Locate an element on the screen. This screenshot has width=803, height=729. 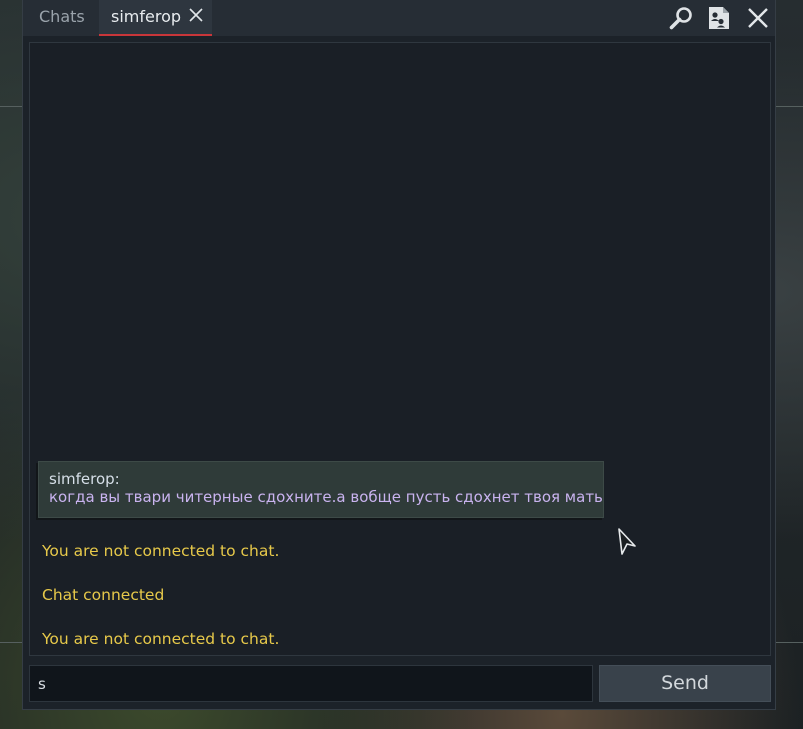
background-divider-left is located at coordinates (11, 106).